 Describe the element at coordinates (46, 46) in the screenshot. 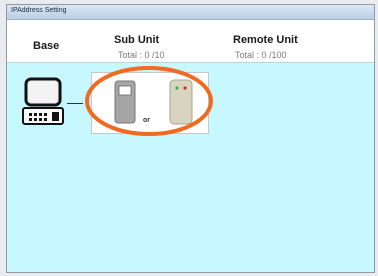

I see `base-column-label: Base` at that location.